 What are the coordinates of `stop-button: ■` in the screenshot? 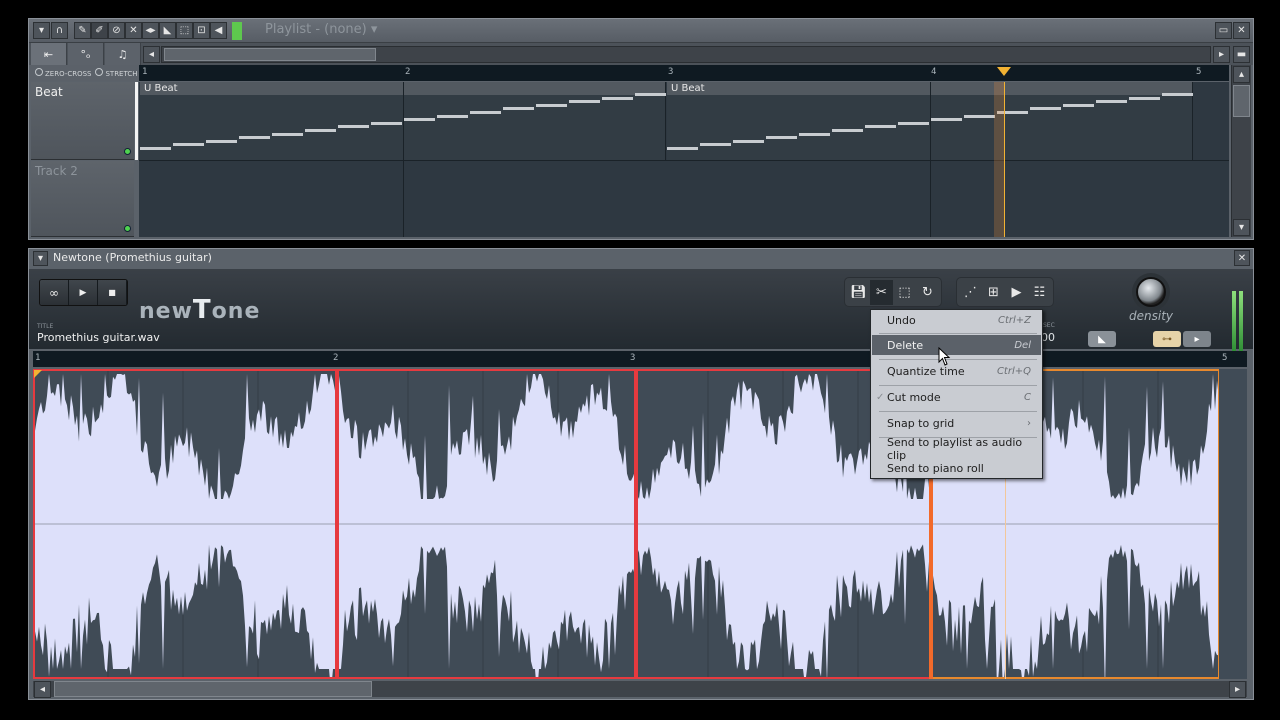 It's located at (112, 292).